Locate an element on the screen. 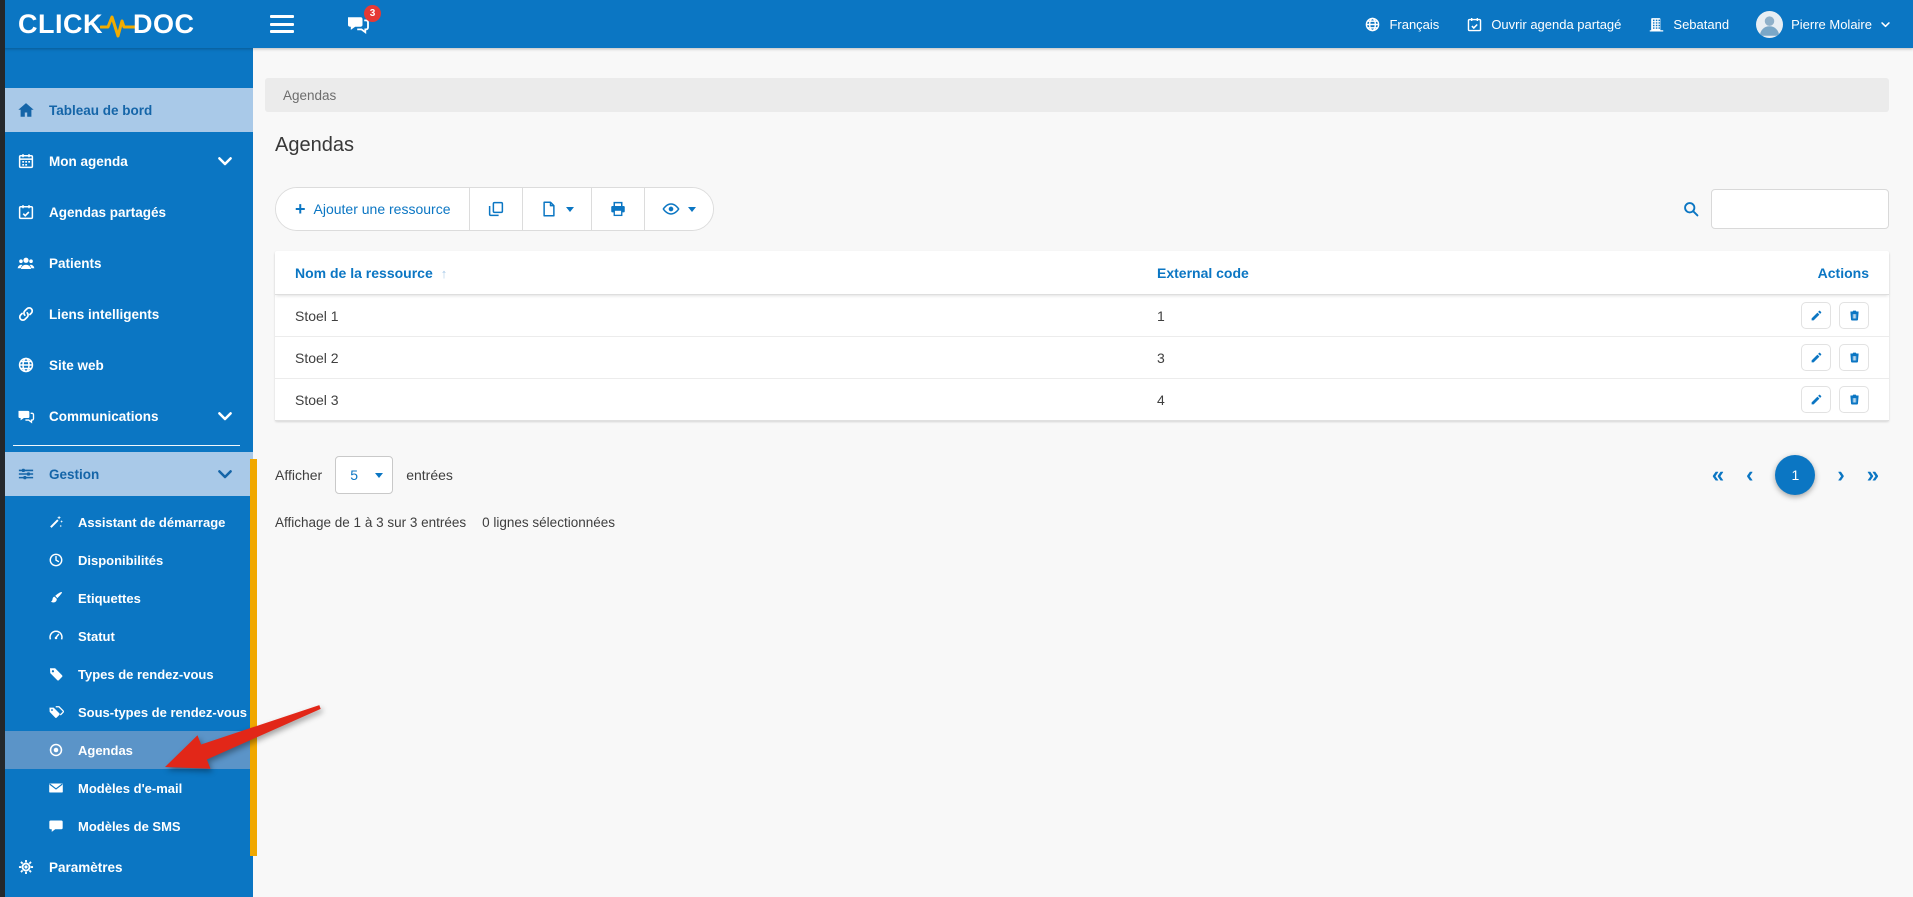 This screenshot has height=897, width=1913. sidebar-item-liens-intelligents: Liens intelligents is located at coordinates (126, 314).